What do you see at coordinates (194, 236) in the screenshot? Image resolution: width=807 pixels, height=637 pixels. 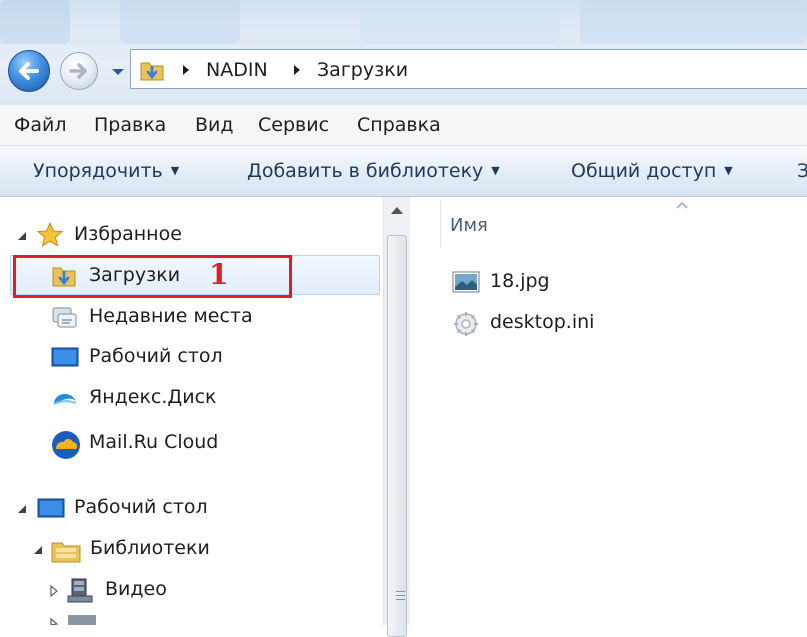 I see `tree-group-favorites: Избранное` at bounding box center [194, 236].